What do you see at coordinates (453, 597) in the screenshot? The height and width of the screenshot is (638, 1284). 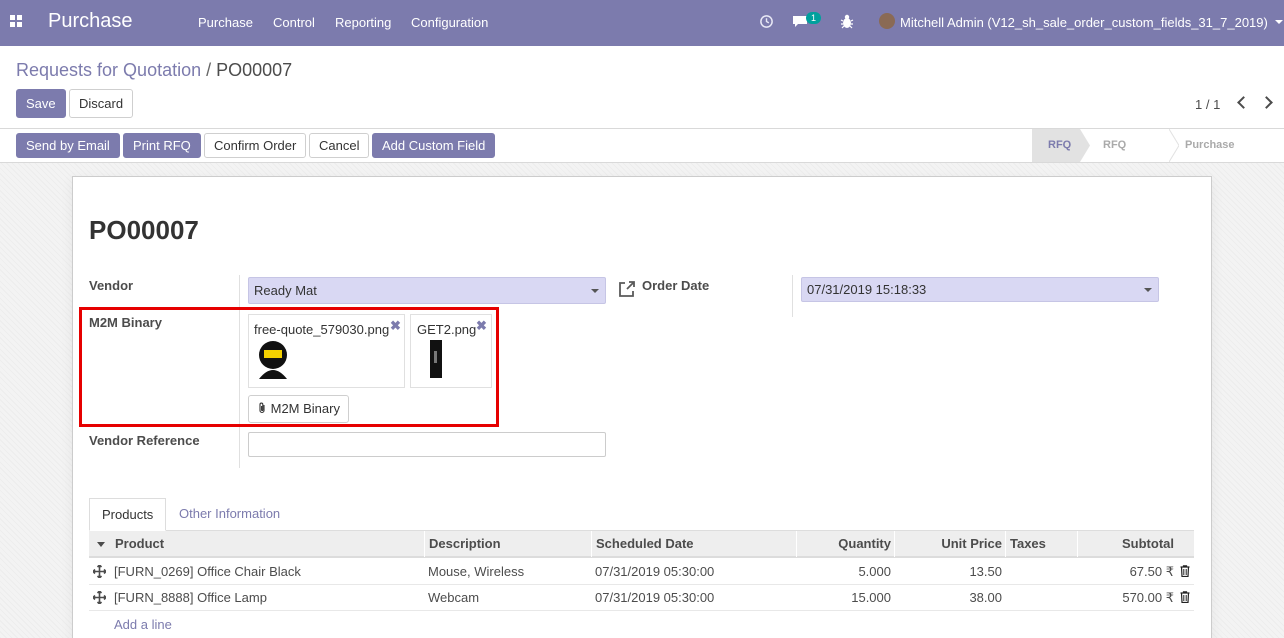 I see `cell-description: Webcam` at bounding box center [453, 597].